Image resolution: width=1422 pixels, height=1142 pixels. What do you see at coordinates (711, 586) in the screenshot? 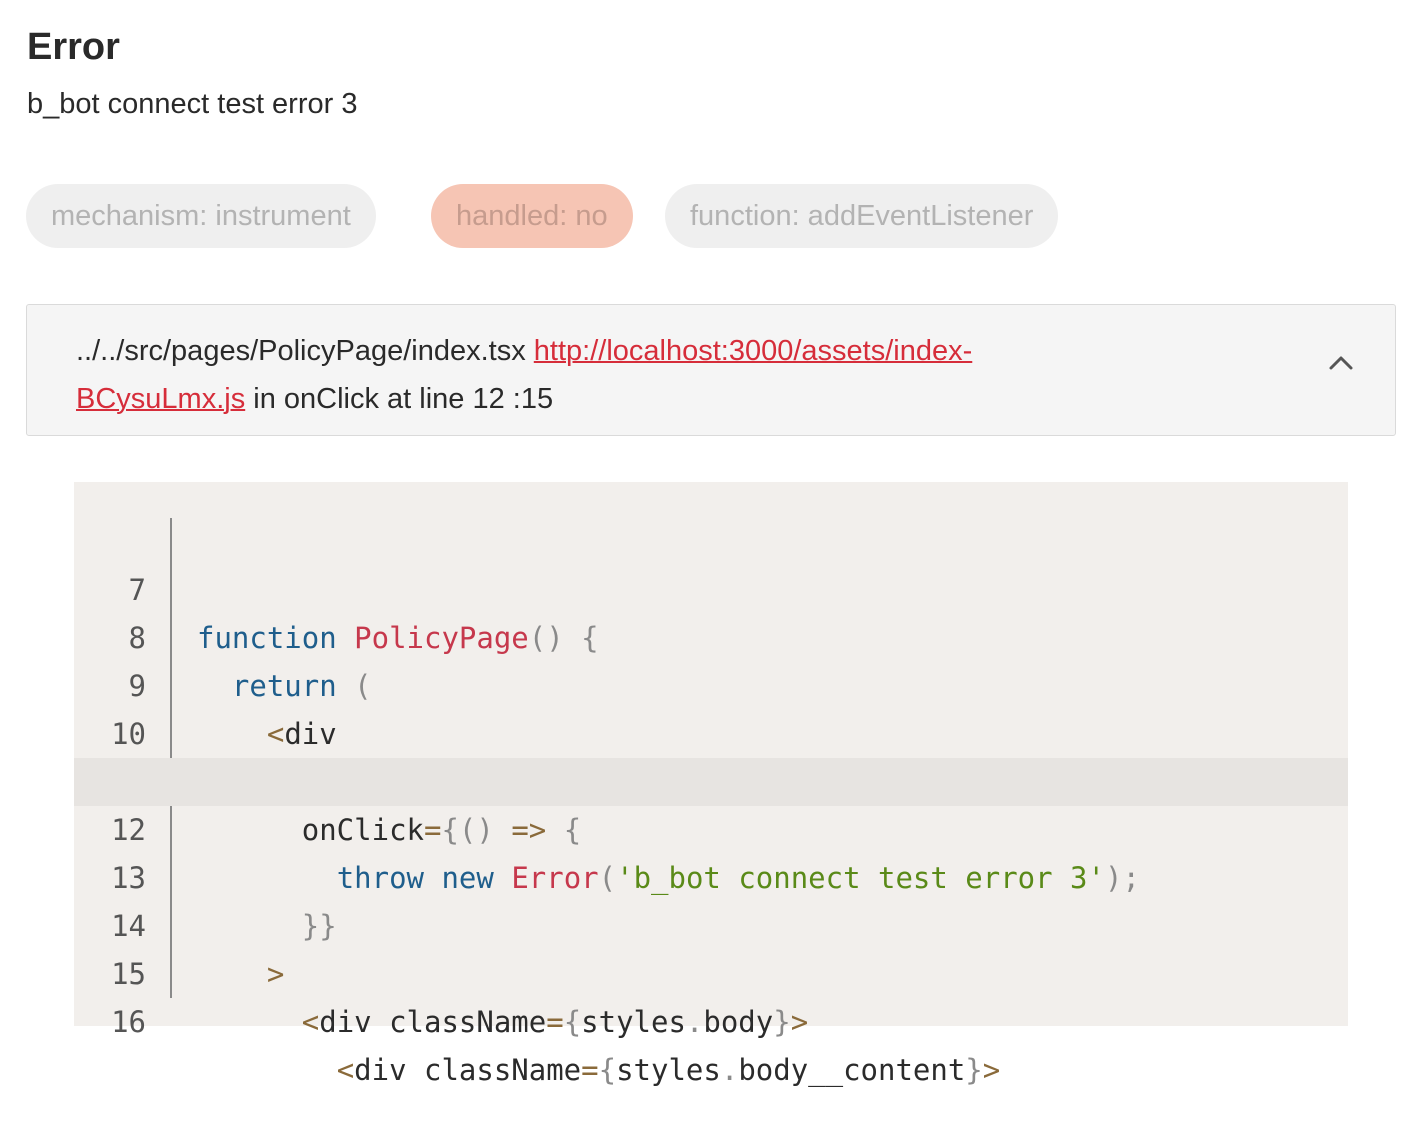
I see `code-line: 7 function PolicyPage() {` at bounding box center [711, 586].